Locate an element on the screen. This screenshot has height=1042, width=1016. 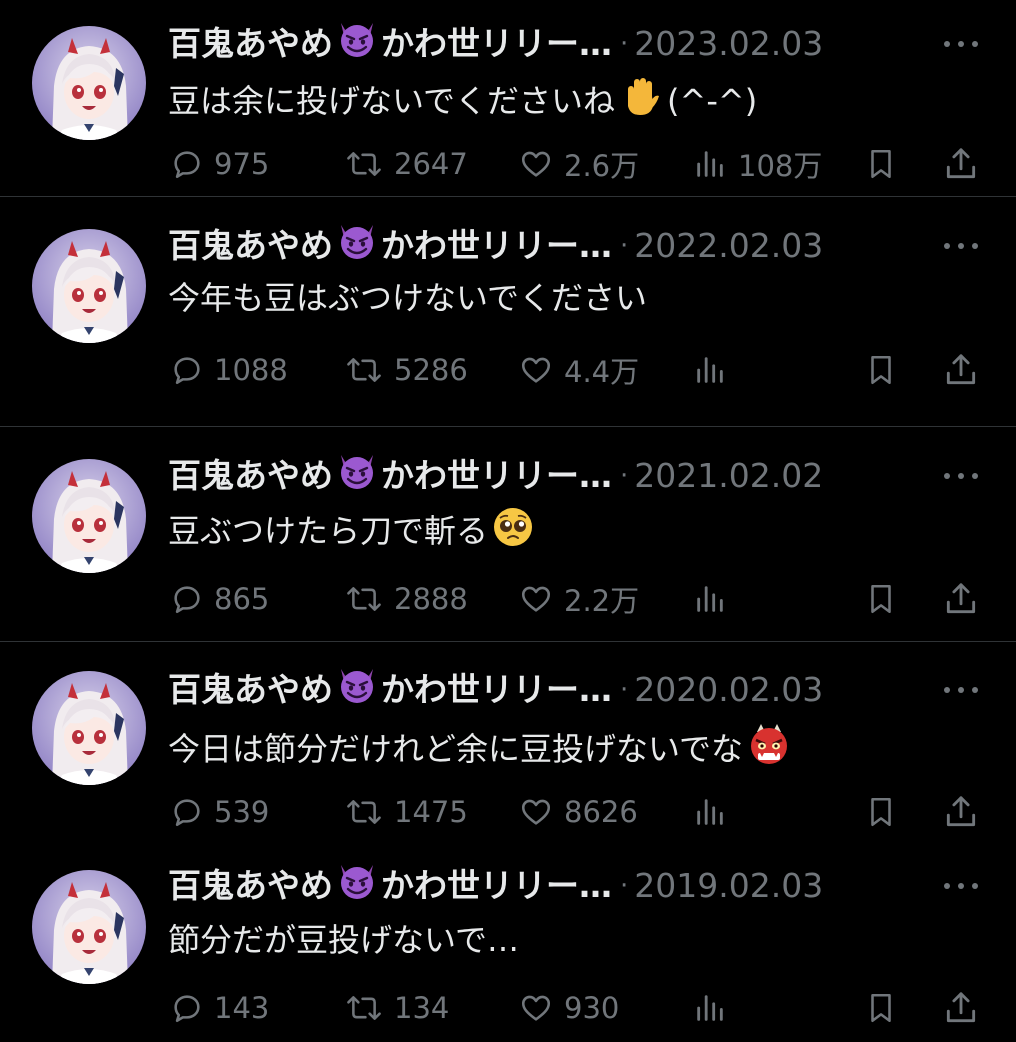
tweet-header: 百鬼あやめ かわ世リリー… · 2020.02.03 is located at coordinates (495, 690).